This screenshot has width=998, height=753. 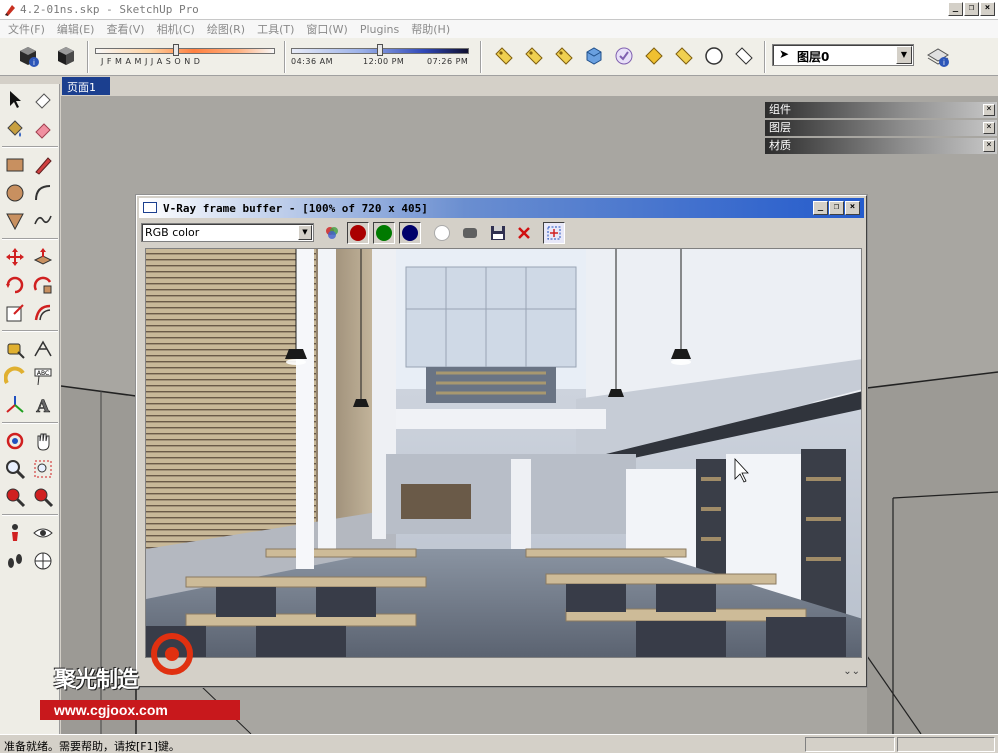 I want to click on time-slider-thumb, so click(x=380, y=50).